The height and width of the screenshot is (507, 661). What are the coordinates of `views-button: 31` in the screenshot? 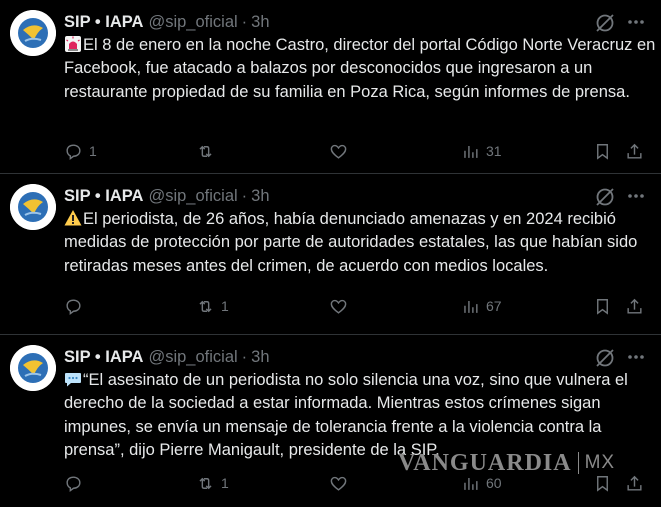 It's located at (481, 151).